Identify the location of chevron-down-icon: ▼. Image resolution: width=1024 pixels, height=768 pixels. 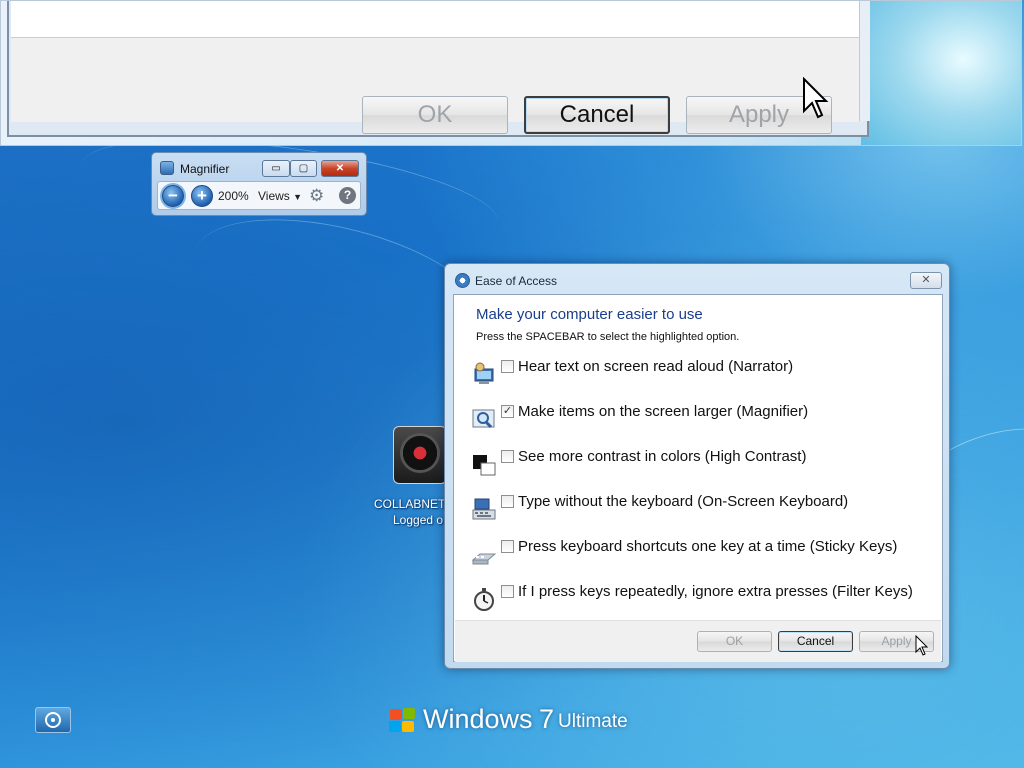
(298, 197).